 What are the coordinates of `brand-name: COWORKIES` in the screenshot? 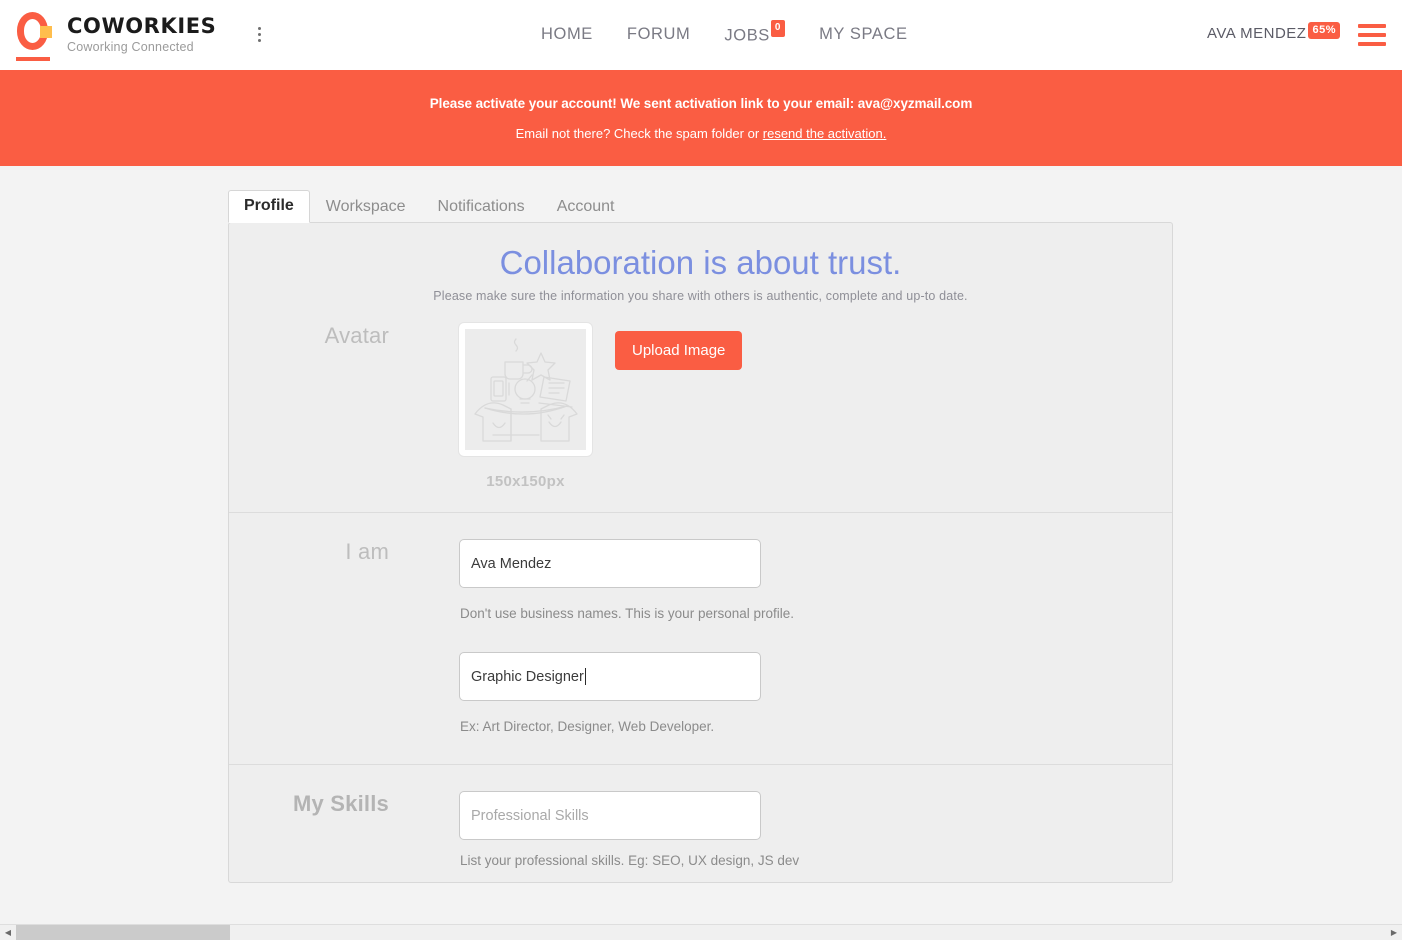 It's located at (142, 25).